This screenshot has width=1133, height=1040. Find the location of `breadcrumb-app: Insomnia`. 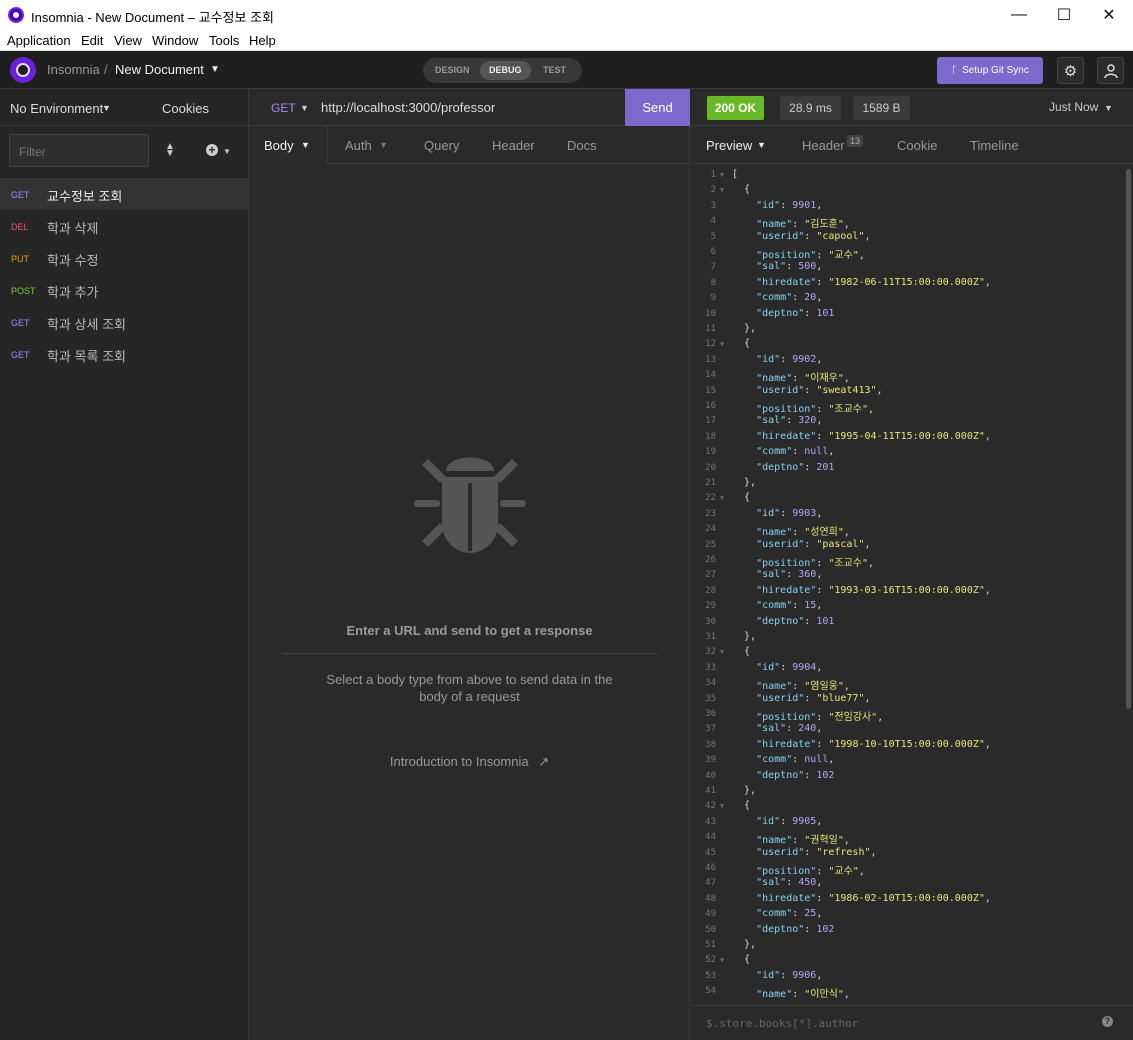

breadcrumb-app: Insomnia is located at coordinates (73, 69).